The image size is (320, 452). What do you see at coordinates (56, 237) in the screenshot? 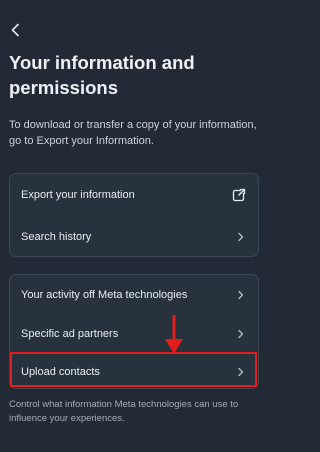
I see `search-history-label: Search history` at bounding box center [56, 237].